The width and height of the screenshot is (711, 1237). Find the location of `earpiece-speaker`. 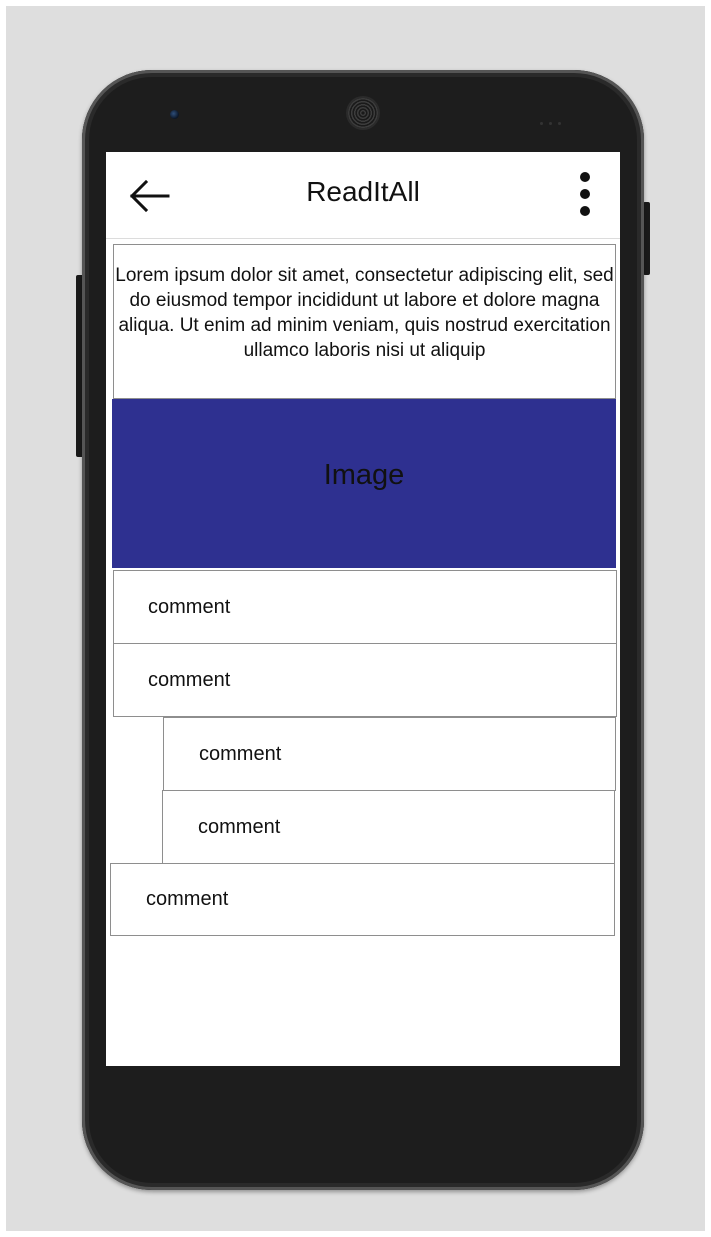

earpiece-speaker is located at coordinates (363, 113).